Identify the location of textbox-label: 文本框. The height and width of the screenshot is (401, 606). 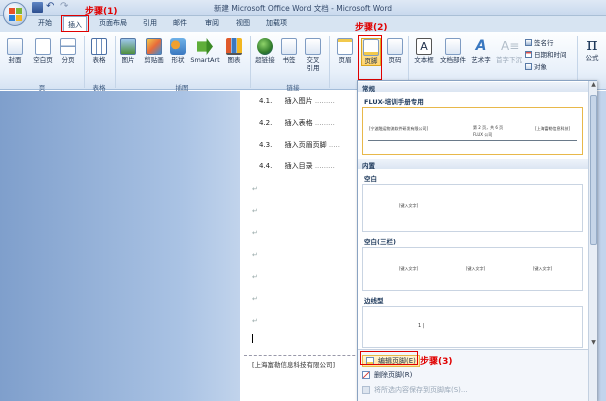
(424, 60).